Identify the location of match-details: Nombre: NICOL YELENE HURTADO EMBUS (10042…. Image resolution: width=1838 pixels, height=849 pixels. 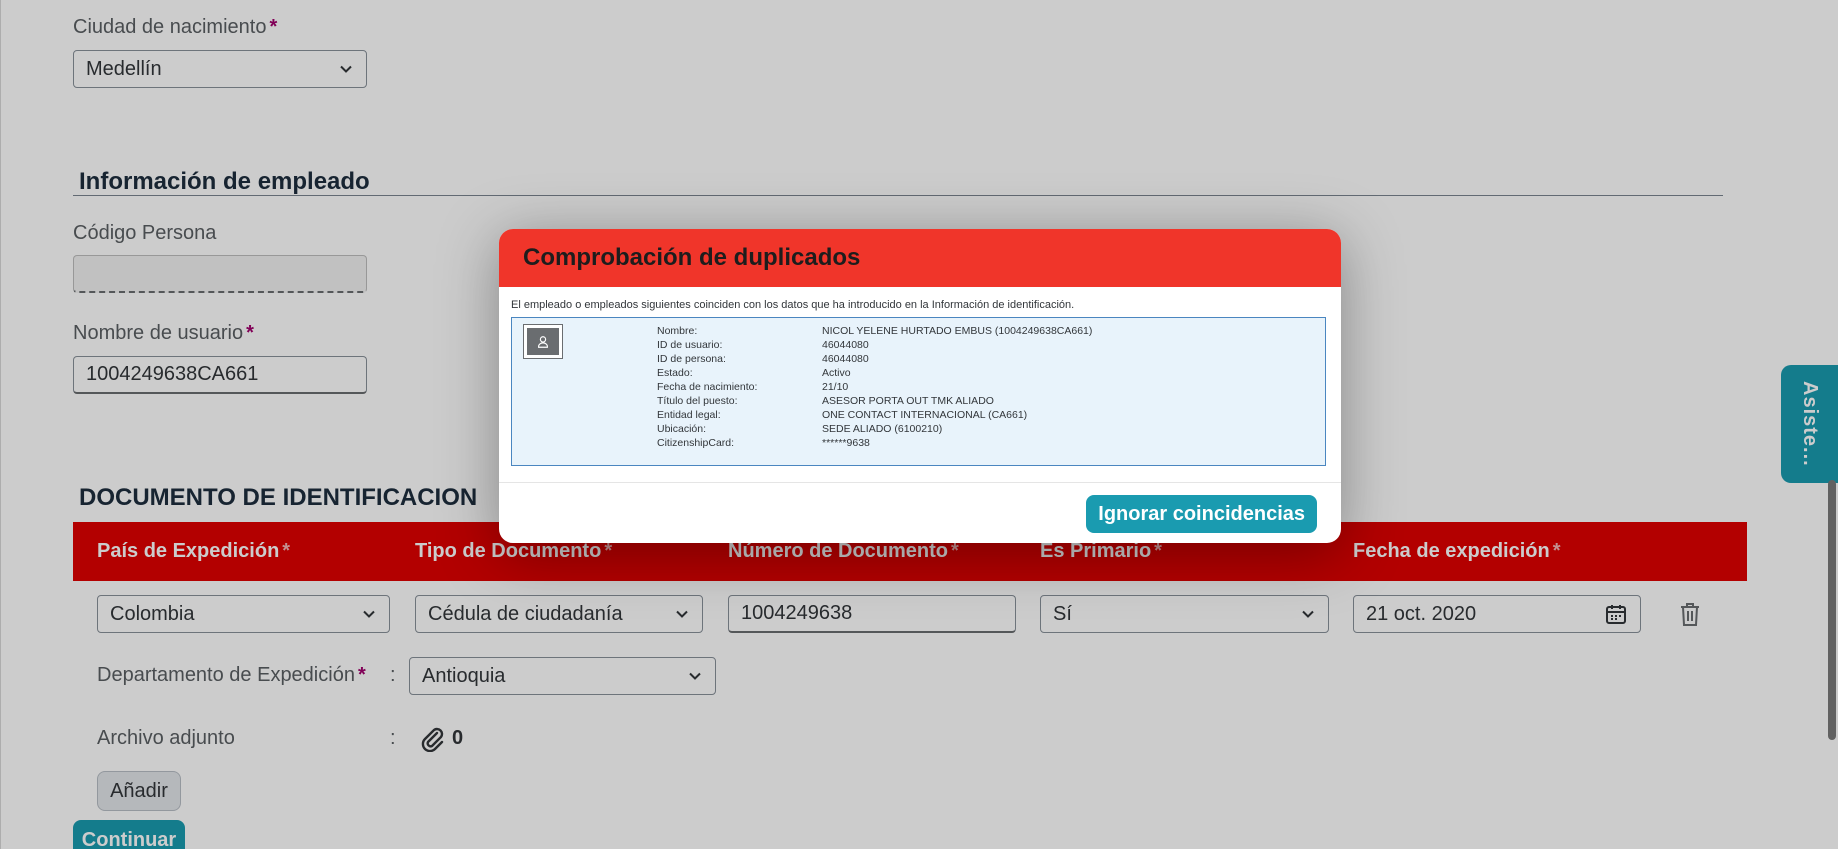
(874, 387).